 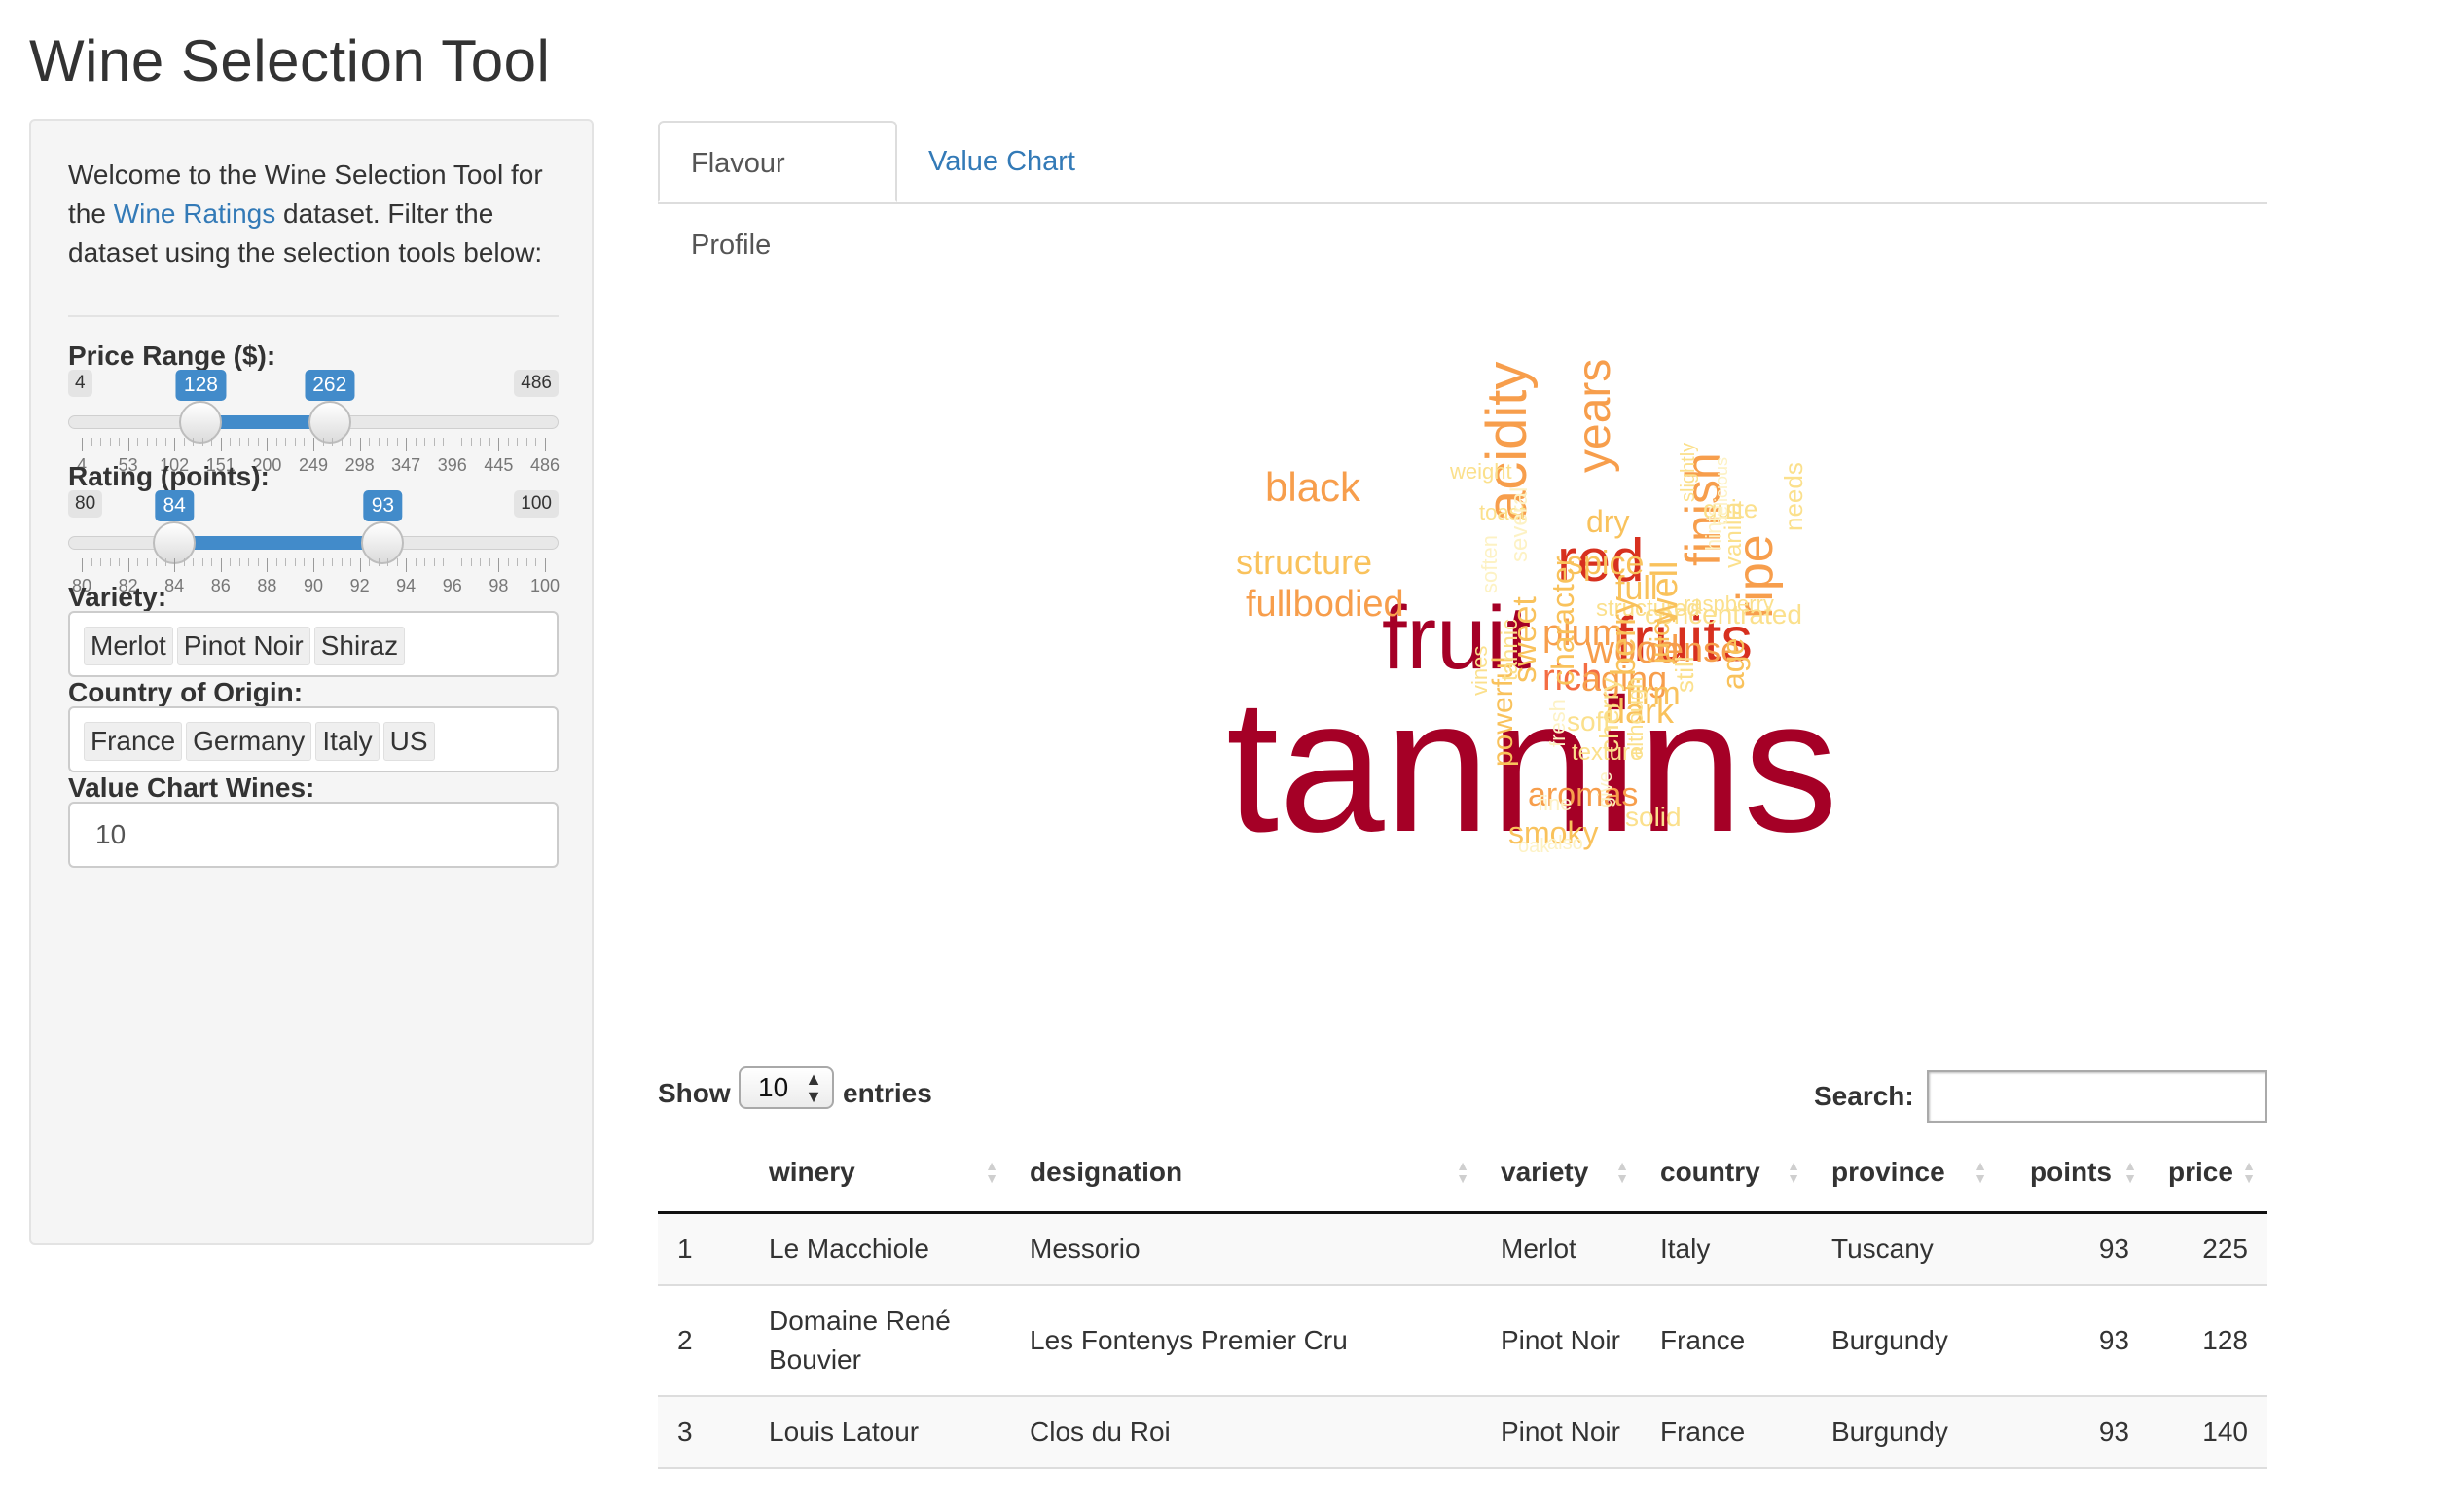 I want to click on country-chip: Germany, so click(x=249, y=741).